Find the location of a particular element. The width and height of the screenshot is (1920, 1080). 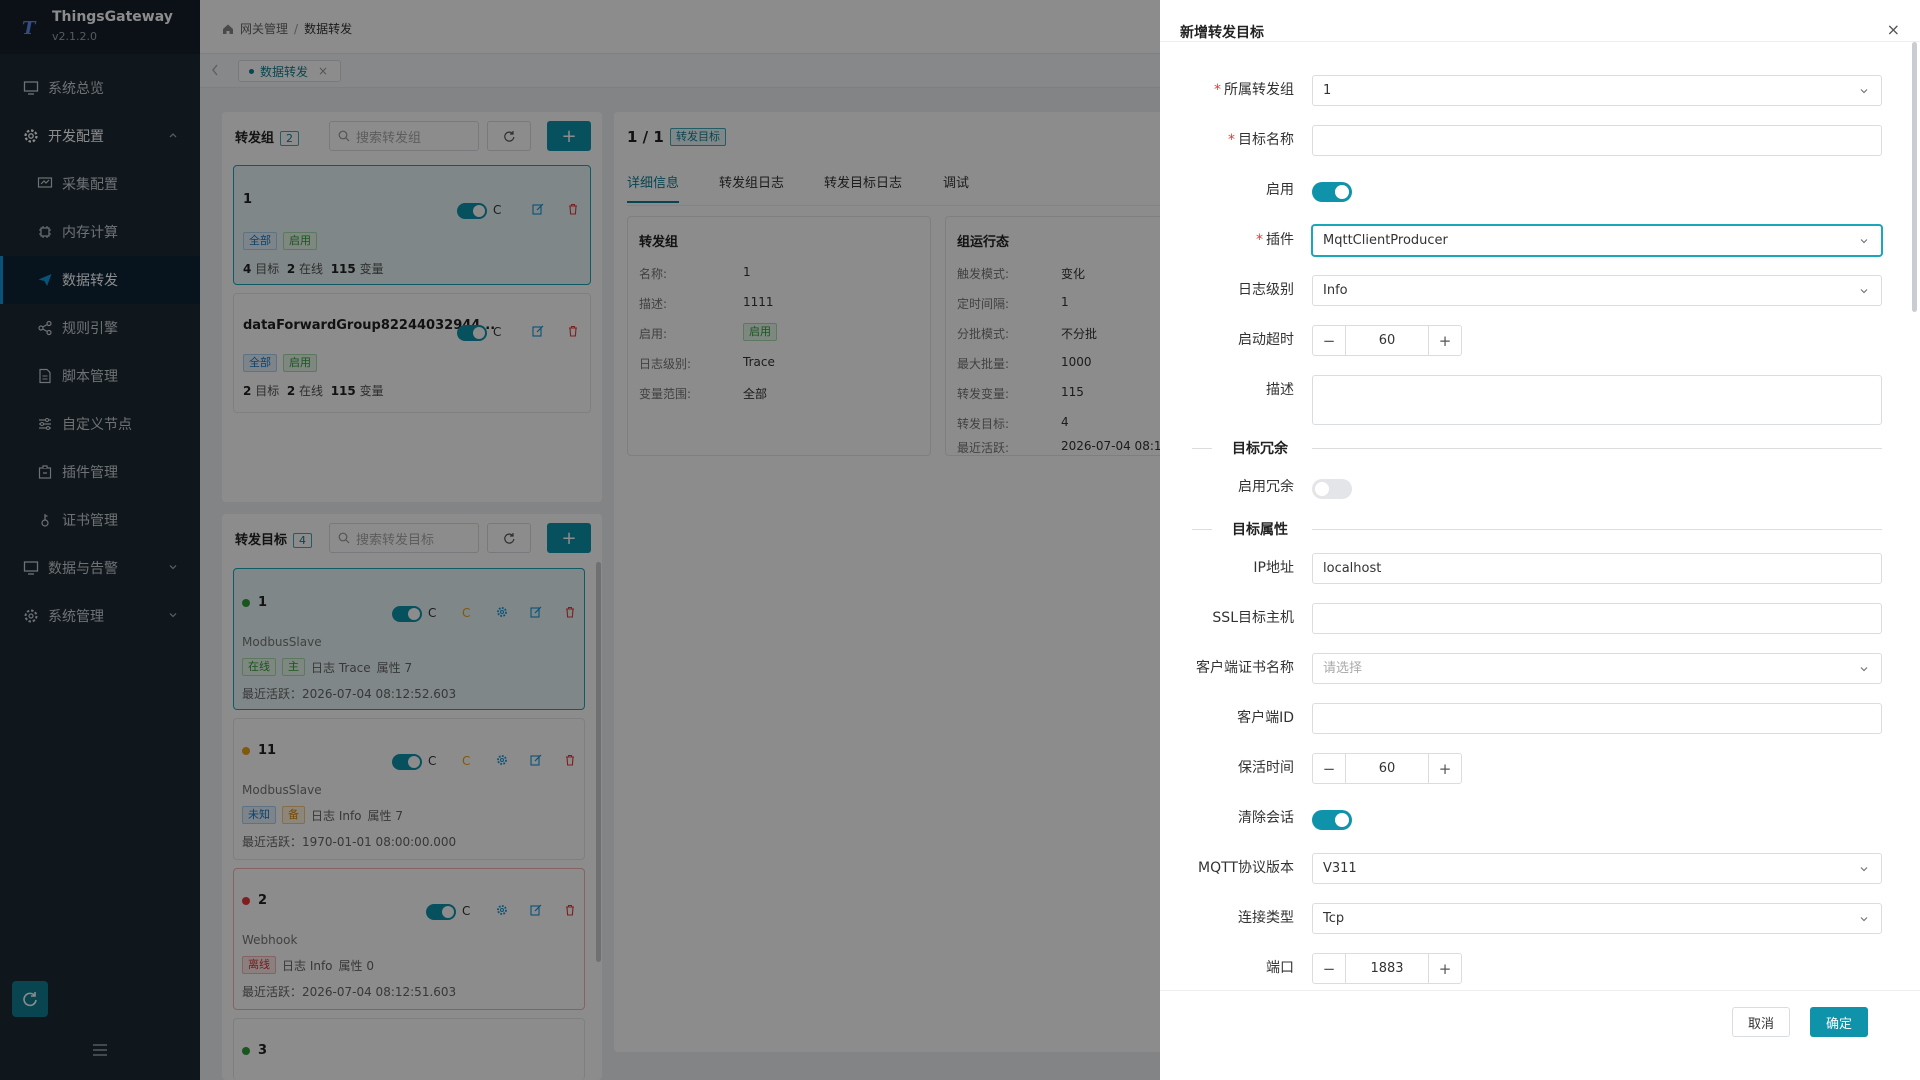

form-row-port: 端口 − 1883 + is located at coordinates (1530, 968).